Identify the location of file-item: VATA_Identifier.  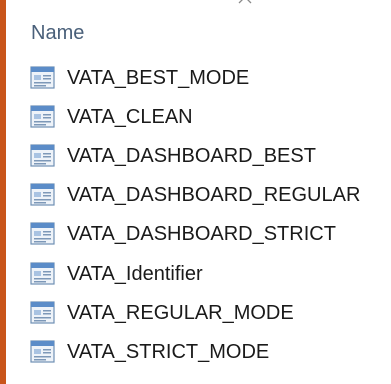
(210, 273).